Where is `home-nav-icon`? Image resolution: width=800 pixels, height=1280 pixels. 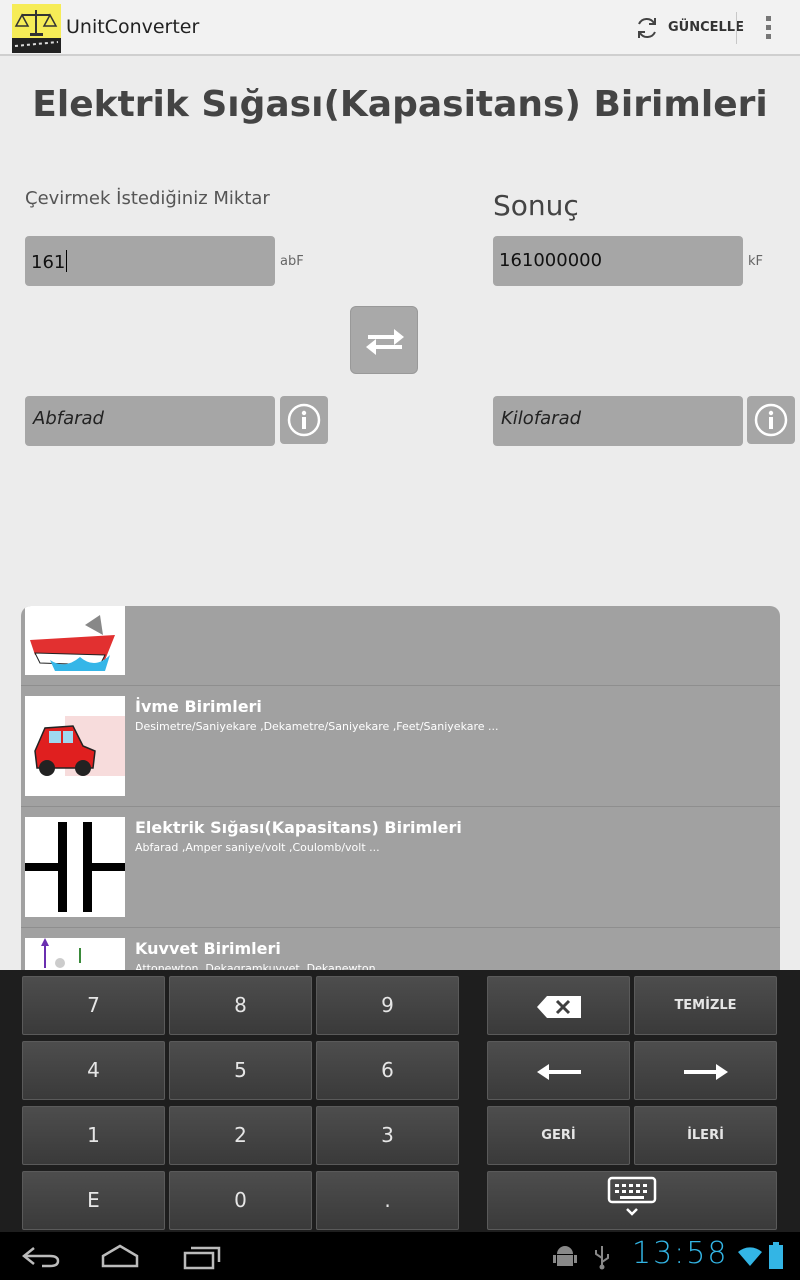 home-nav-icon is located at coordinates (120, 1256).